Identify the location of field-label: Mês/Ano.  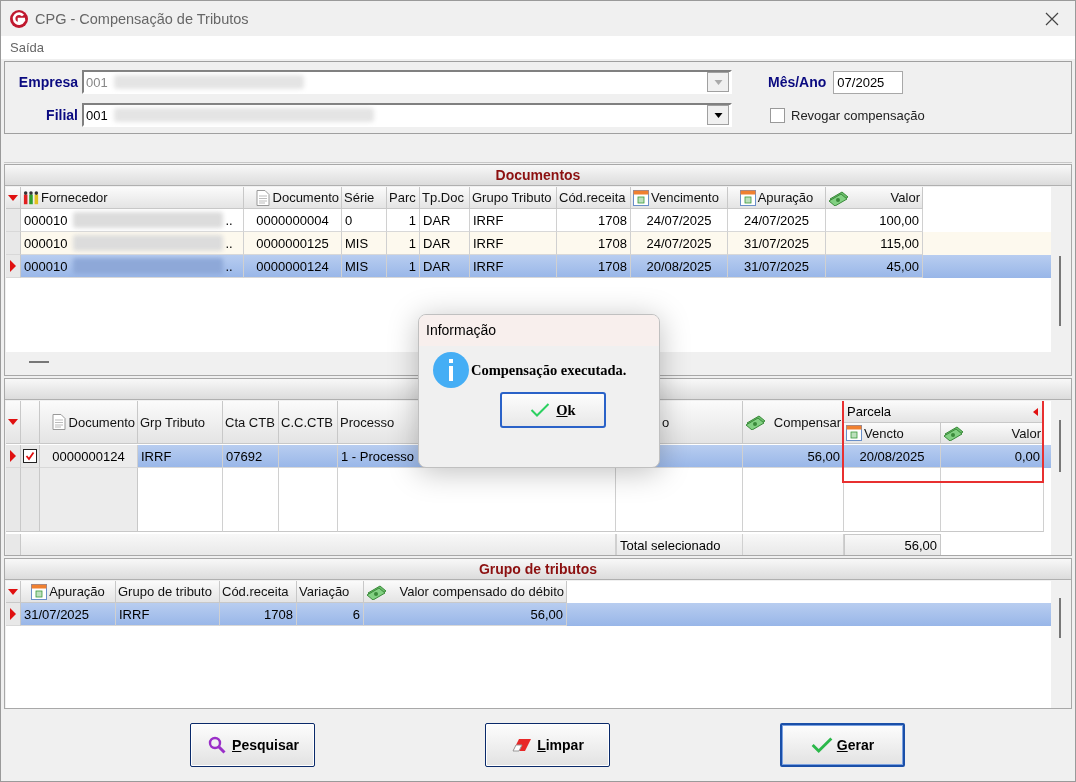
(797, 82).